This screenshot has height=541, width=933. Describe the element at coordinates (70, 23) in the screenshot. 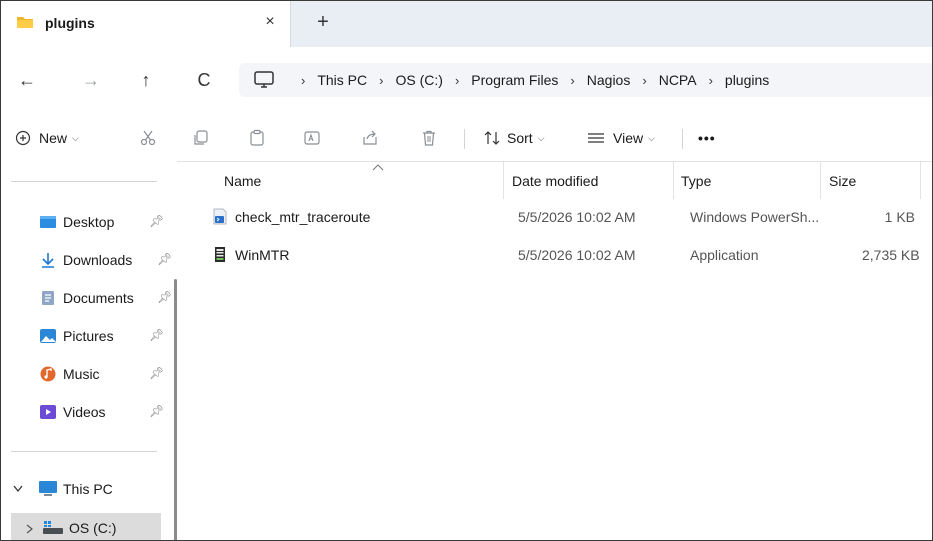

I see `tab-title: plugins` at that location.